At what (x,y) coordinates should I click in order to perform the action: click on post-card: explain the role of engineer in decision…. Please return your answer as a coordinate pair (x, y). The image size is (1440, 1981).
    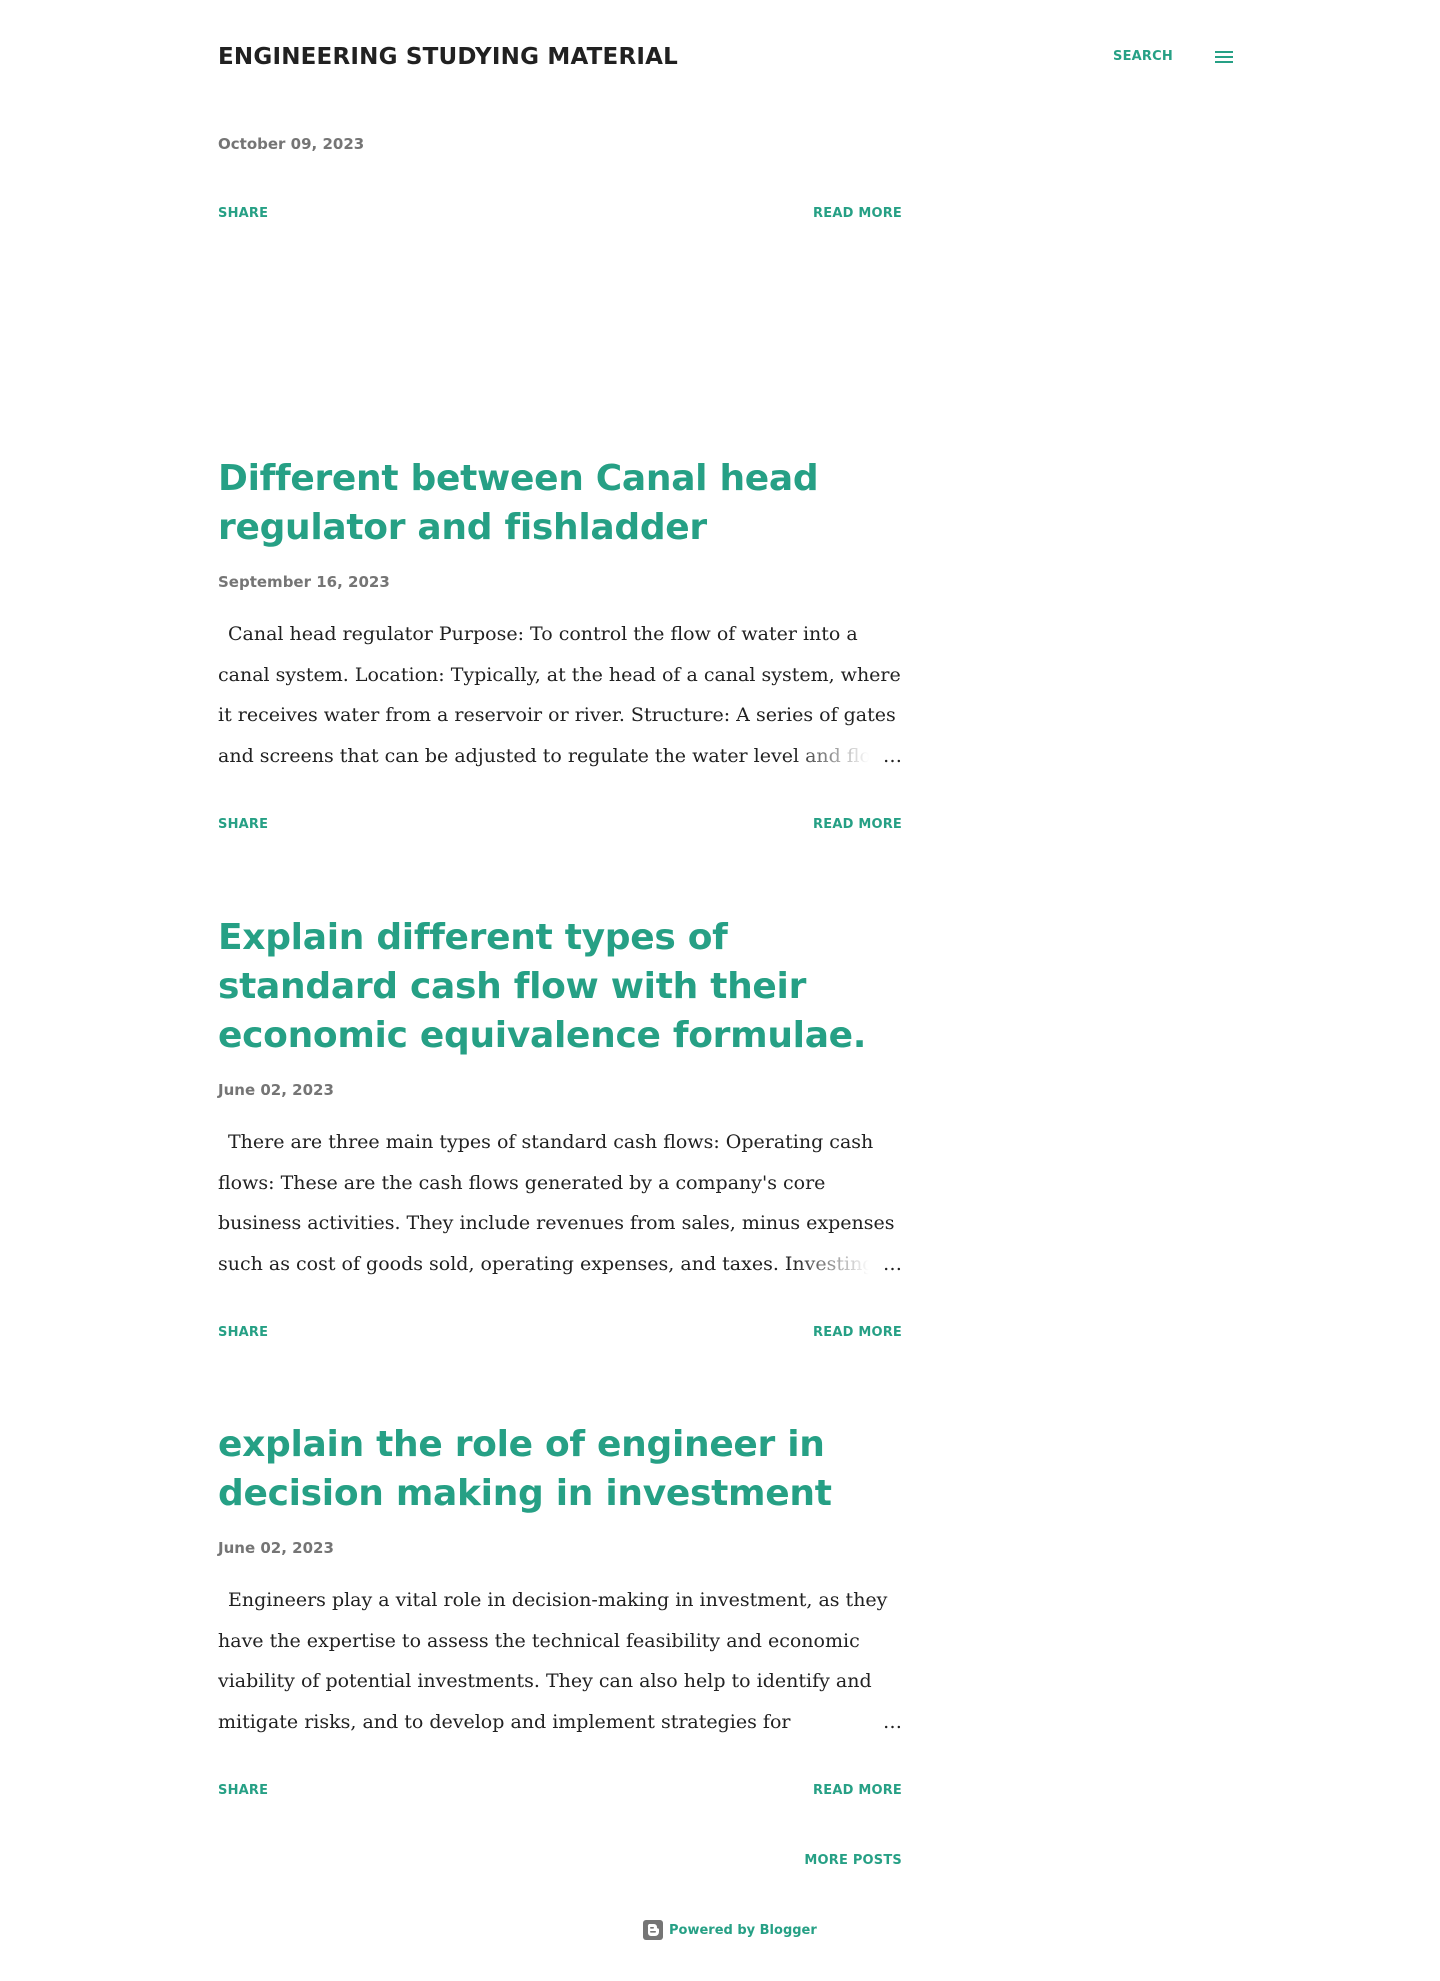
    Looking at the image, I should click on (560, 1611).